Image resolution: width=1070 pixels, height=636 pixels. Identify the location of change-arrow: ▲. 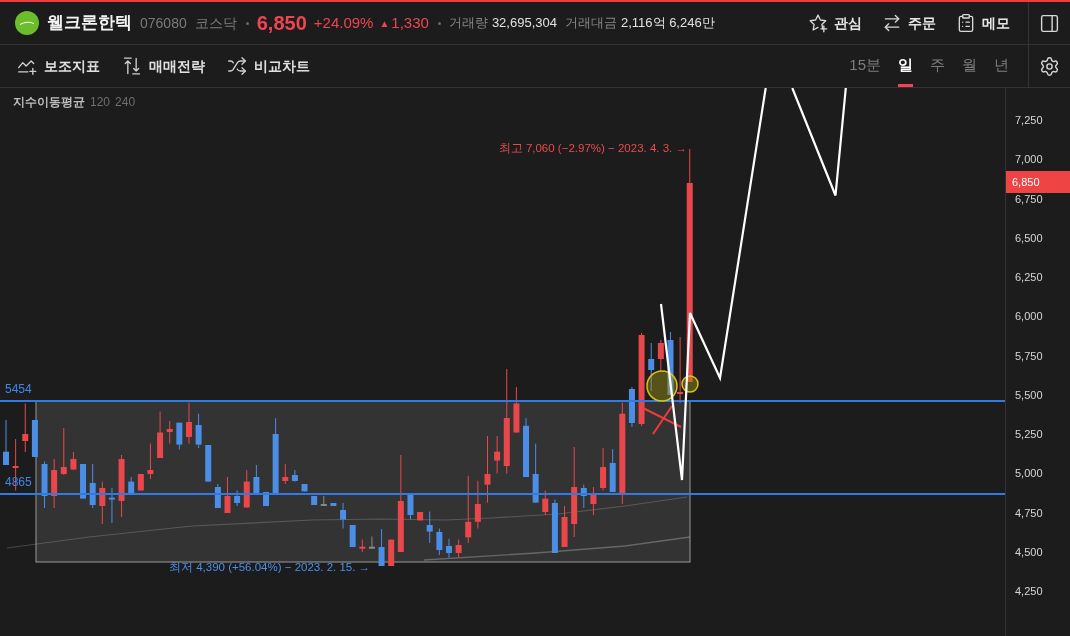
(384, 23).